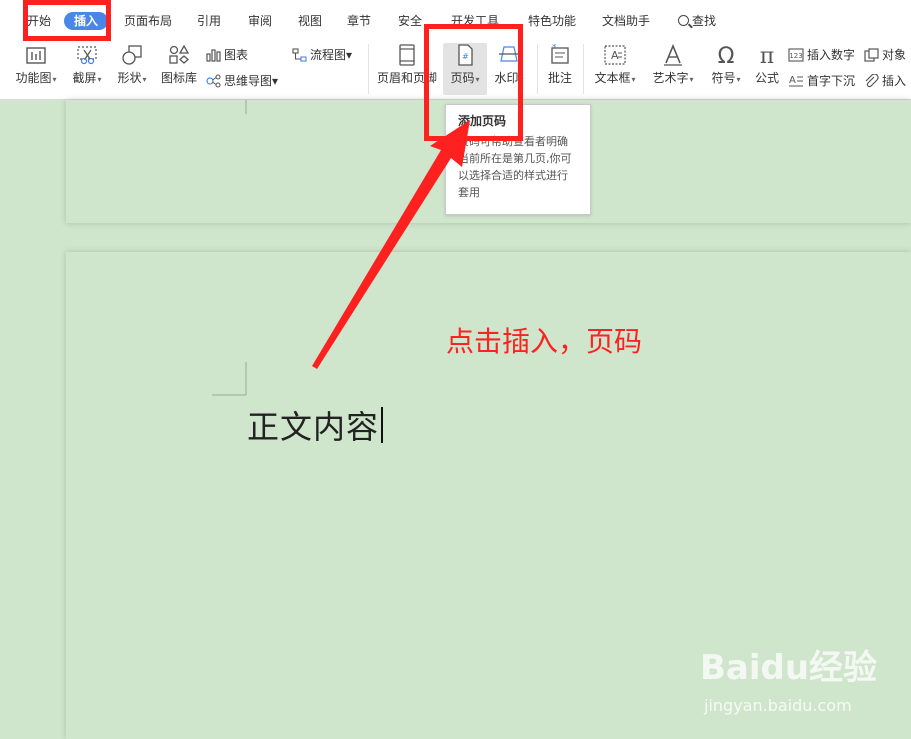 Image resolution: width=911 pixels, height=739 pixels. What do you see at coordinates (778, 705) in the screenshot?
I see `watermark-url: jingyan.baidu.com` at bounding box center [778, 705].